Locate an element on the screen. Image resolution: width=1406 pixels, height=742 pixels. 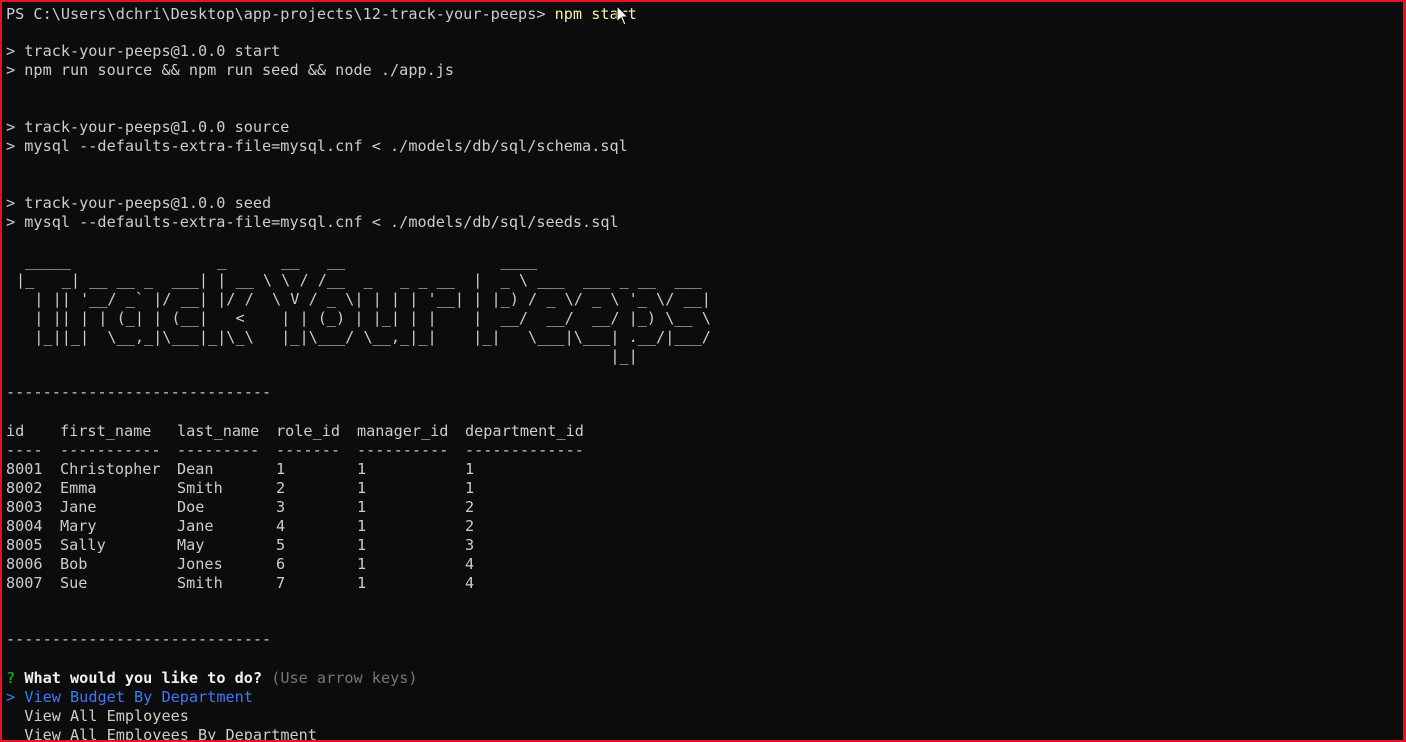
cell-role-id: 5 is located at coordinates (281, 545).